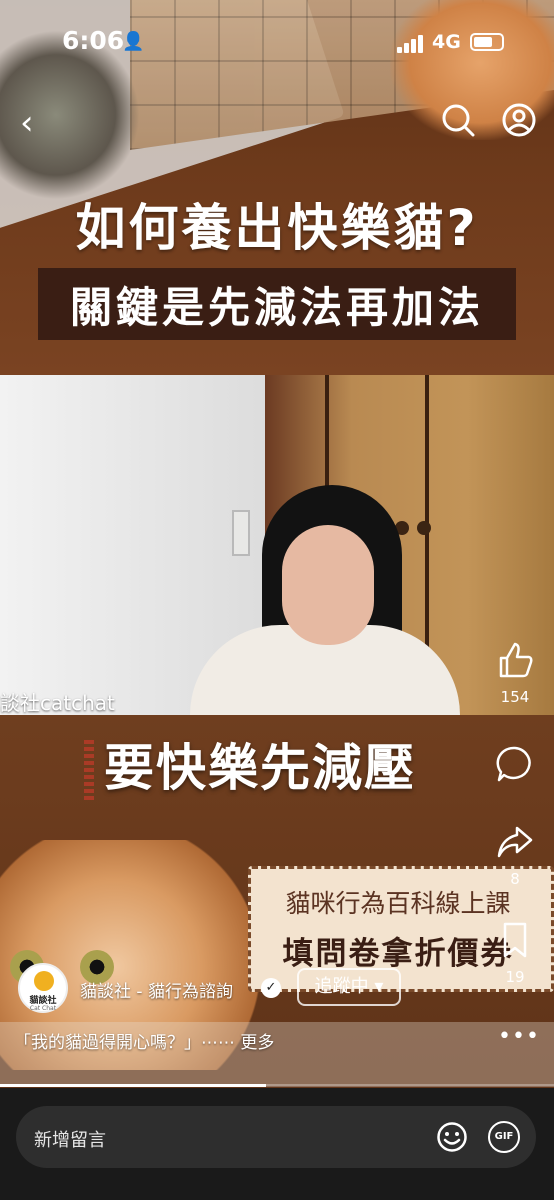  What do you see at coordinates (515, 977) in the screenshot?
I see `save-count: 19` at bounding box center [515, 977].